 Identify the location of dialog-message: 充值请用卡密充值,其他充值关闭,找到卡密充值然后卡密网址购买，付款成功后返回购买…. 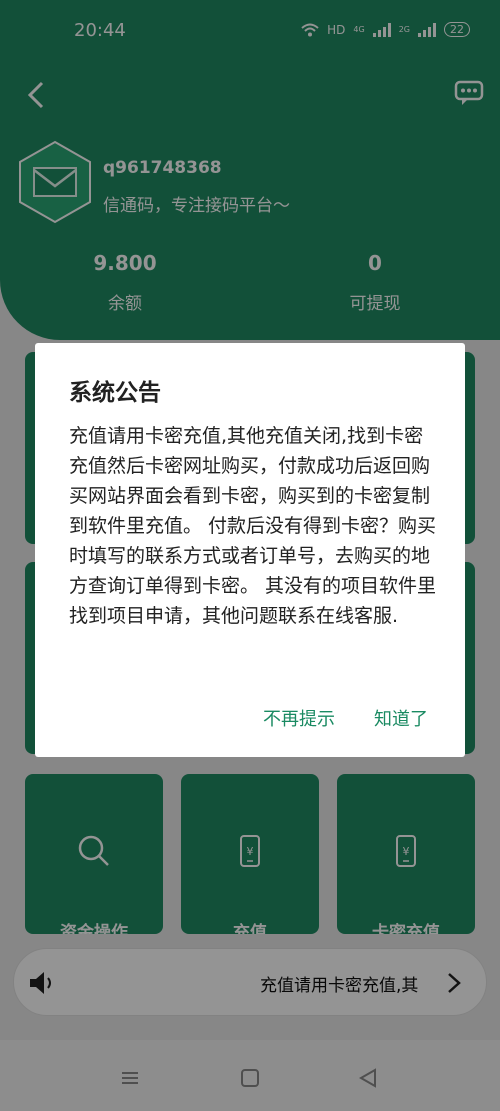
(253, 526).